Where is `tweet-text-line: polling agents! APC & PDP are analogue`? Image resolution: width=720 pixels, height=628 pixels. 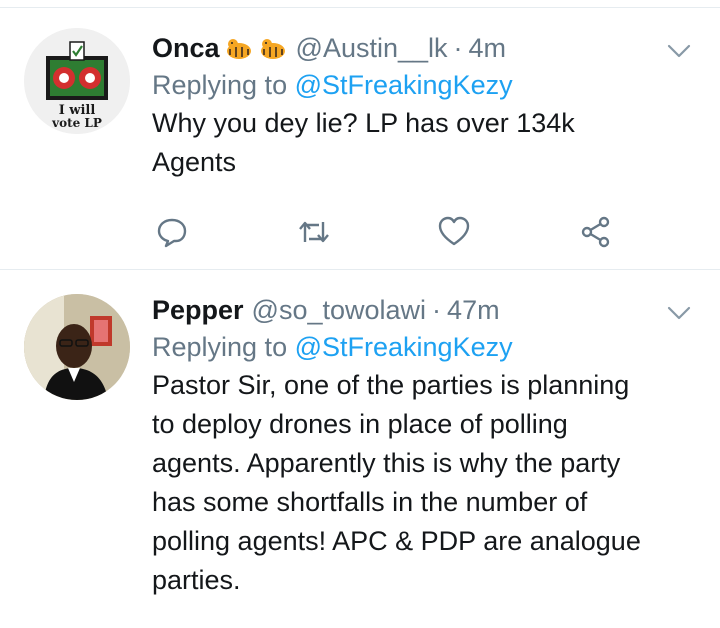
tweet-text-line: polling agents! APC & PDP are analogue is located at coordinates (396, 541).